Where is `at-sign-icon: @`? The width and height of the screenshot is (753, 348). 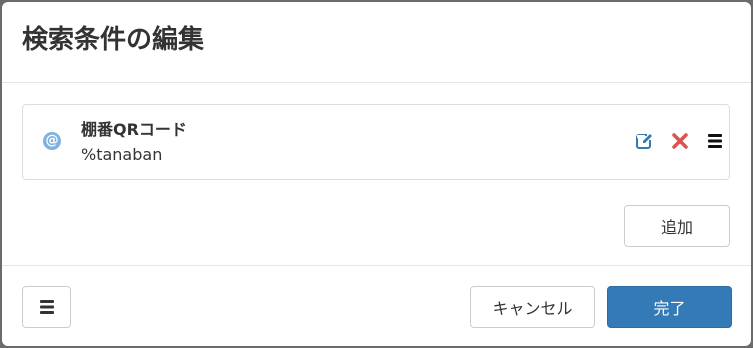
at-sign-icon: @ is located at coordinates (52, 141).